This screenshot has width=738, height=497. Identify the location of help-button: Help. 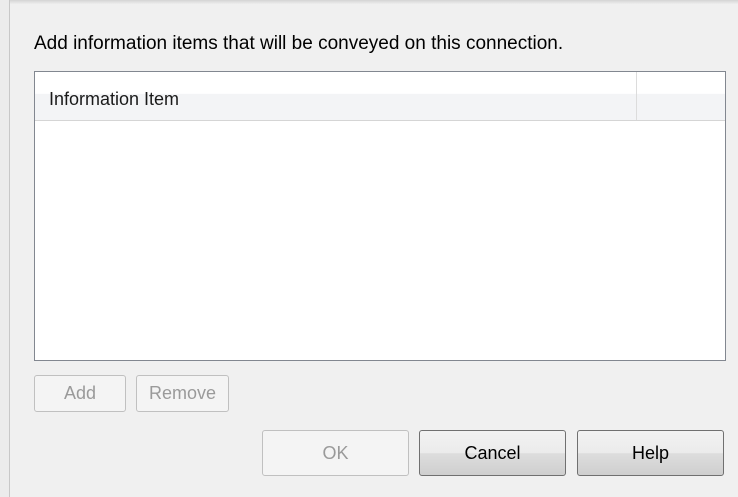
(650, 453).